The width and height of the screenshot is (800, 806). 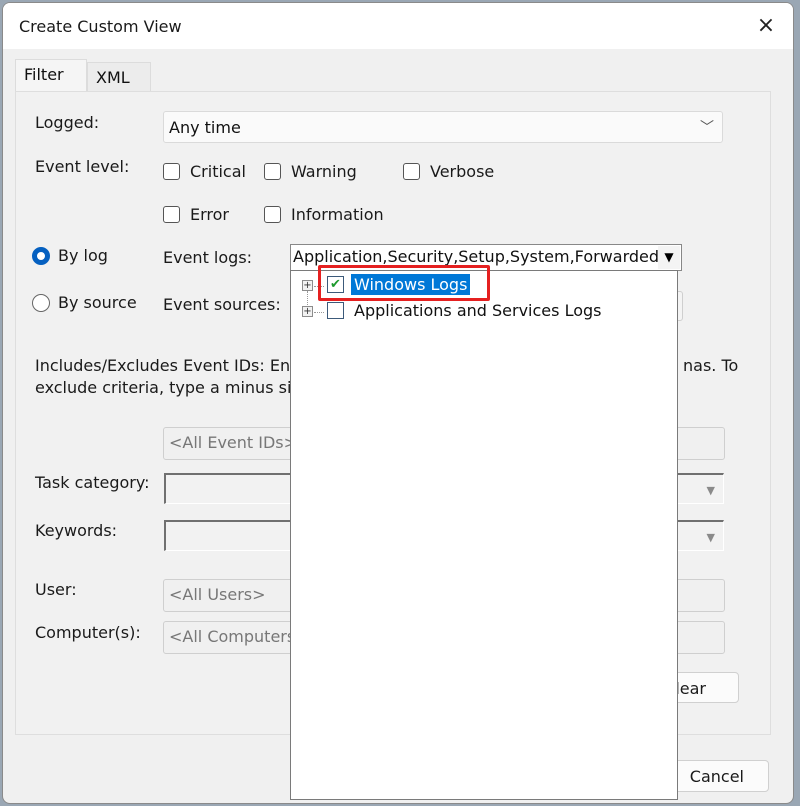 I want to click on warning-label: Warning, so click(x=324, y=171).